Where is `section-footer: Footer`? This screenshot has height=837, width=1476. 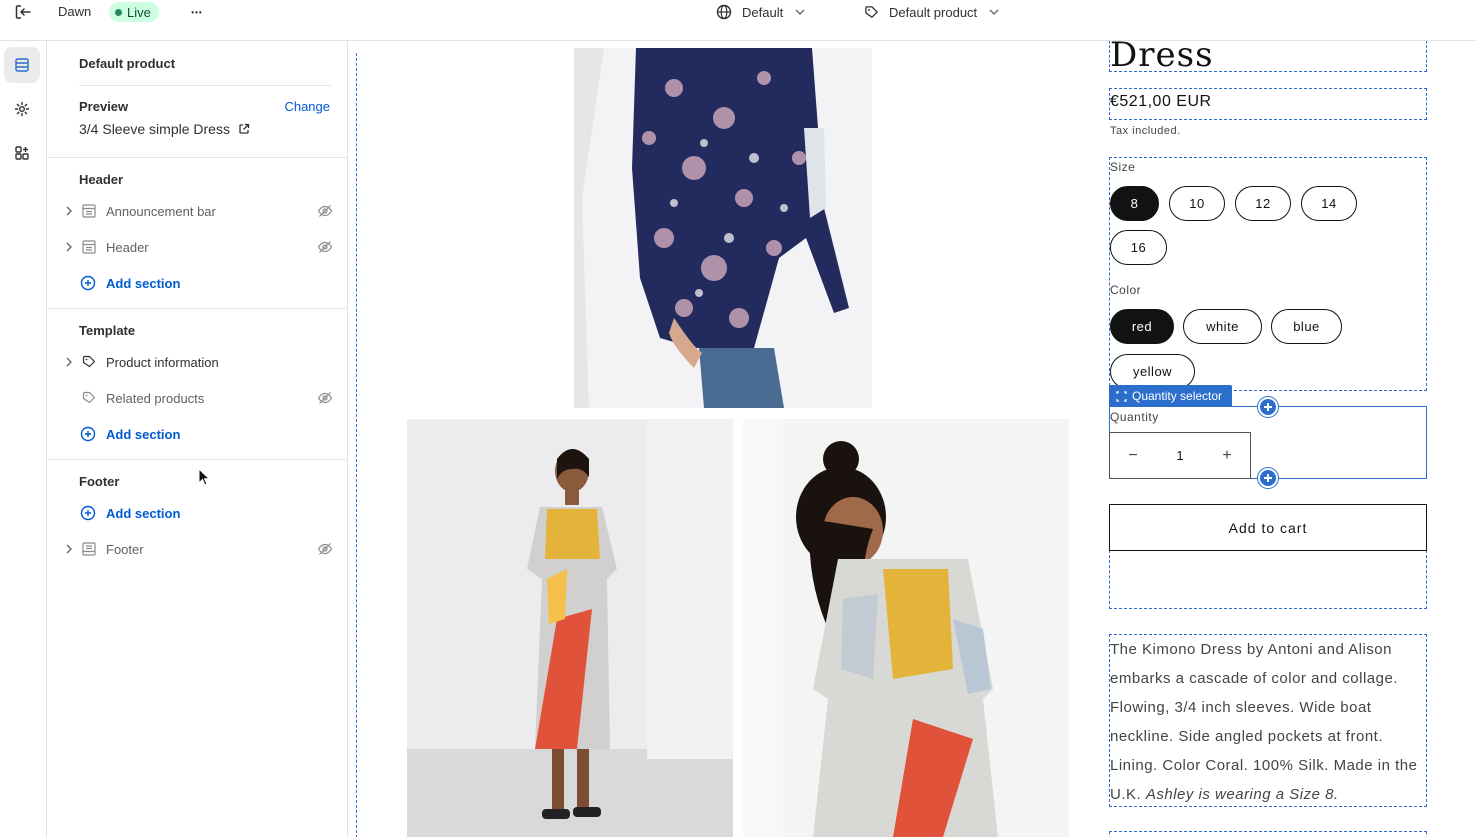
section-footer: Footer is located at coordinates (198, 549).